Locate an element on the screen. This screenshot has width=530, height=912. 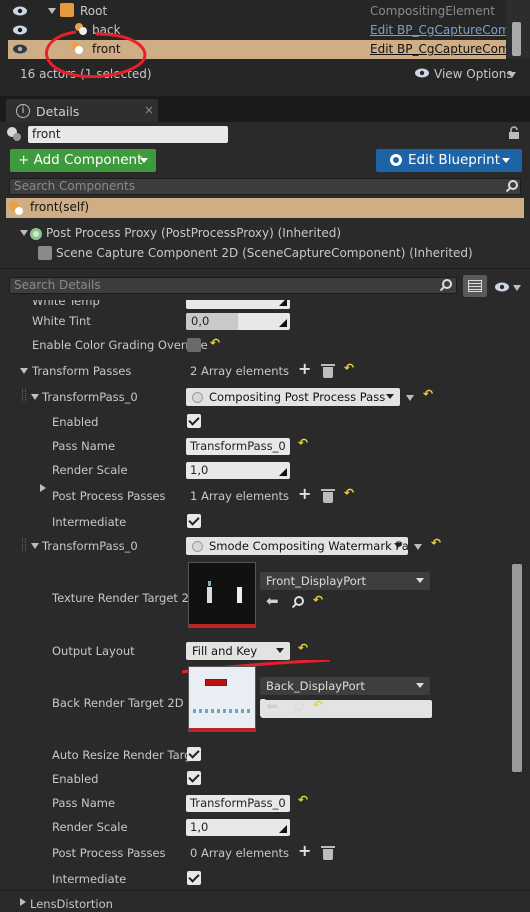
view-options-eye-icon is located at coordinates (422, 73).